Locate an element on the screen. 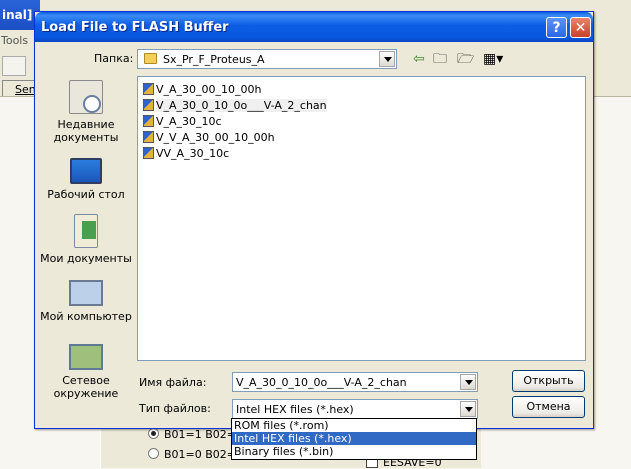 The height and width of the screenshot is (469, 631). place-recent: Недавние документы is located at coordinates (86, 112).